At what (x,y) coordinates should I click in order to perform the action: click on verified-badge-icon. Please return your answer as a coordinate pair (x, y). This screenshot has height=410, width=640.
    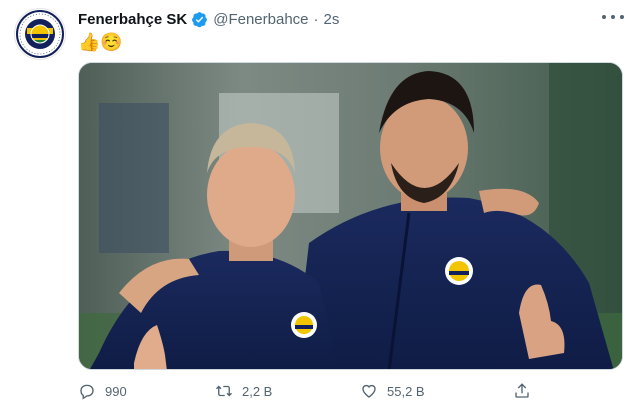
    Looking at the image, I should click on (200, 19).